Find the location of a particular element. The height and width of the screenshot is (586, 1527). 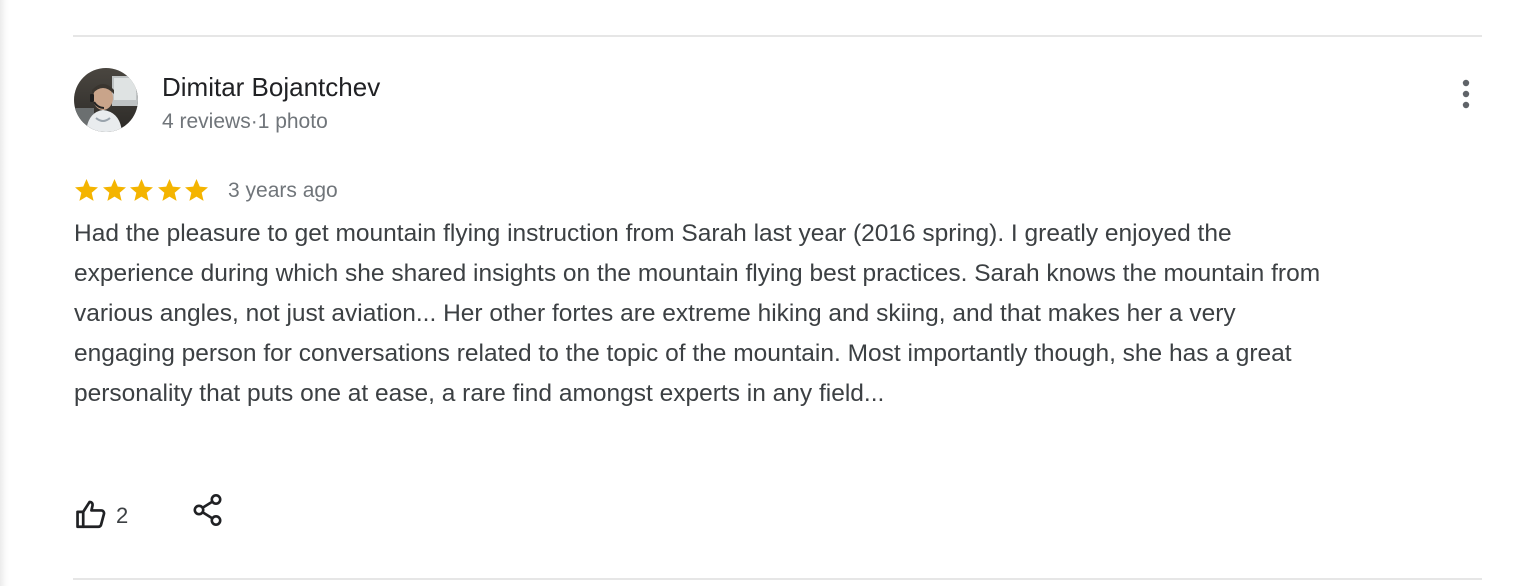

author-name: Dimitar Bojantchev is located at coordinates (271, 87).